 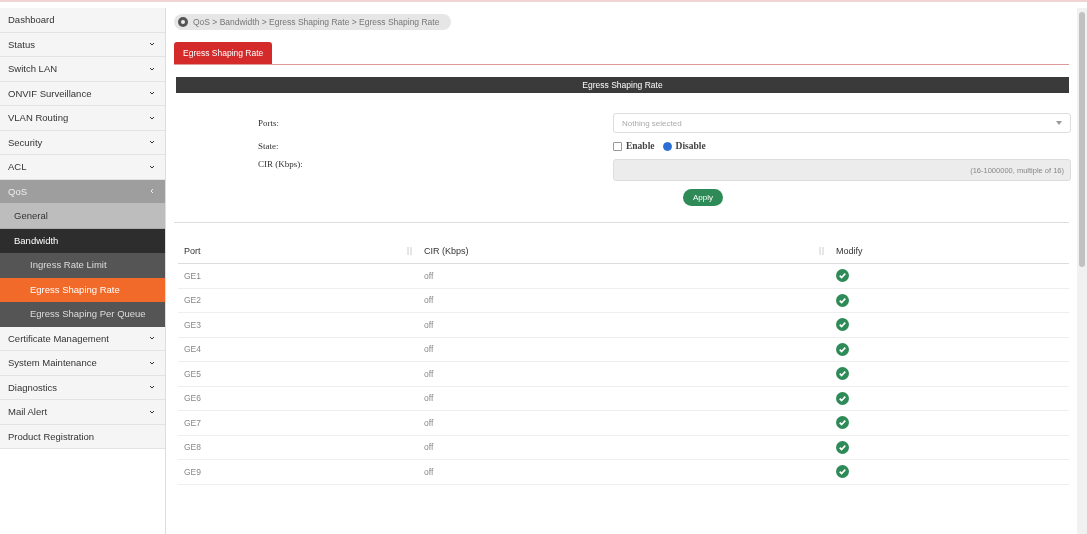 I want to click on field-label: State:, so click(x=269, y=146).